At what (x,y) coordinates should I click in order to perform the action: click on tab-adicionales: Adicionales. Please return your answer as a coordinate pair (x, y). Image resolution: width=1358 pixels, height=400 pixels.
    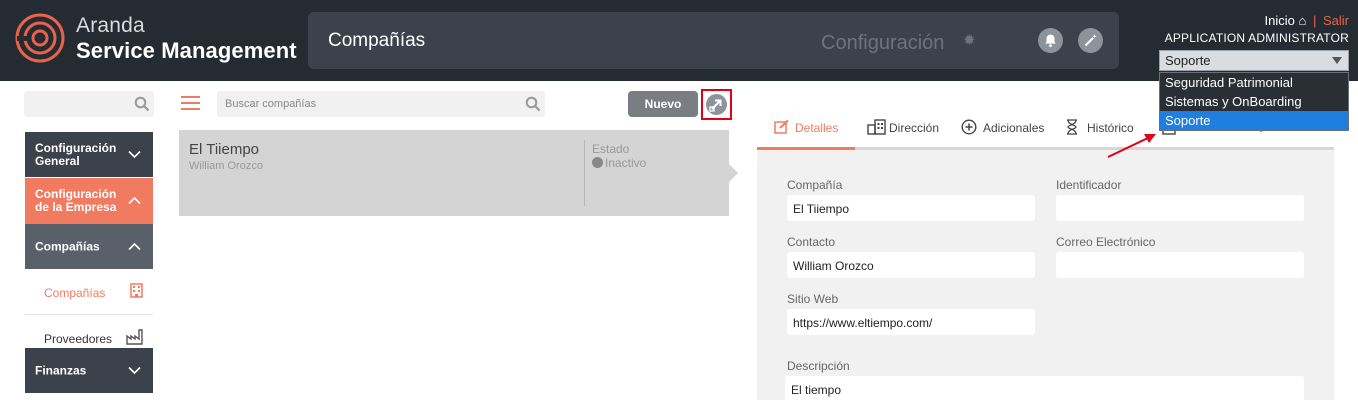
    Looking at the image, I should click on (1008, 128).